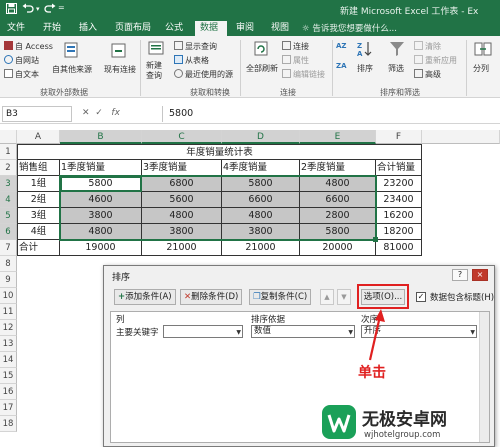  What do you see at coordinates (61, 7) in the screenshot?
I see `customize-toolbar-icon: =` at bounding box center [61, 7].